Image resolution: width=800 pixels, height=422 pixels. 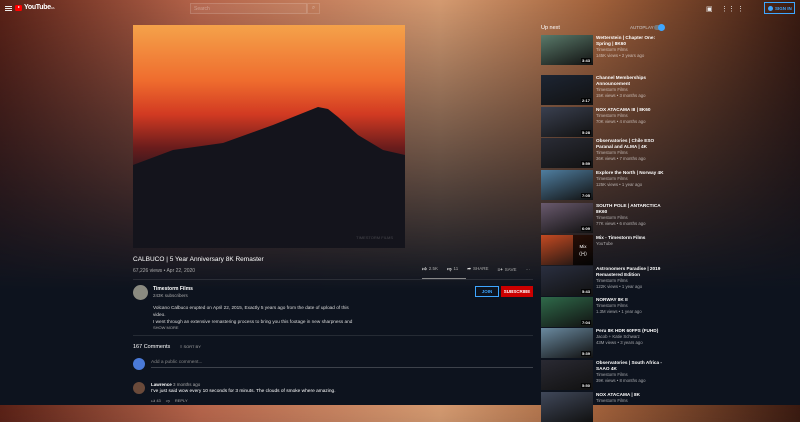 What do you see at coordinates (487, 291) in the screenshot?
I see `join-button: JOIN` at bounding box center [487, 291].